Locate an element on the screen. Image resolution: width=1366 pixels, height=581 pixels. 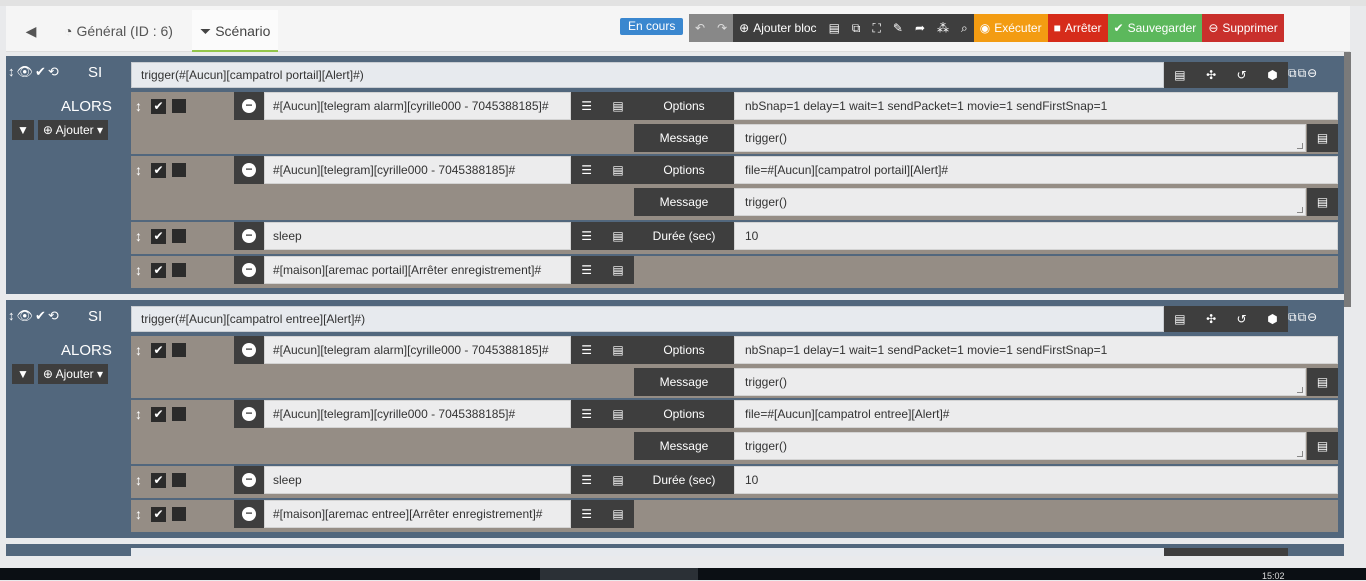
redo-button: ↷ is located at coordinates (722, 28).